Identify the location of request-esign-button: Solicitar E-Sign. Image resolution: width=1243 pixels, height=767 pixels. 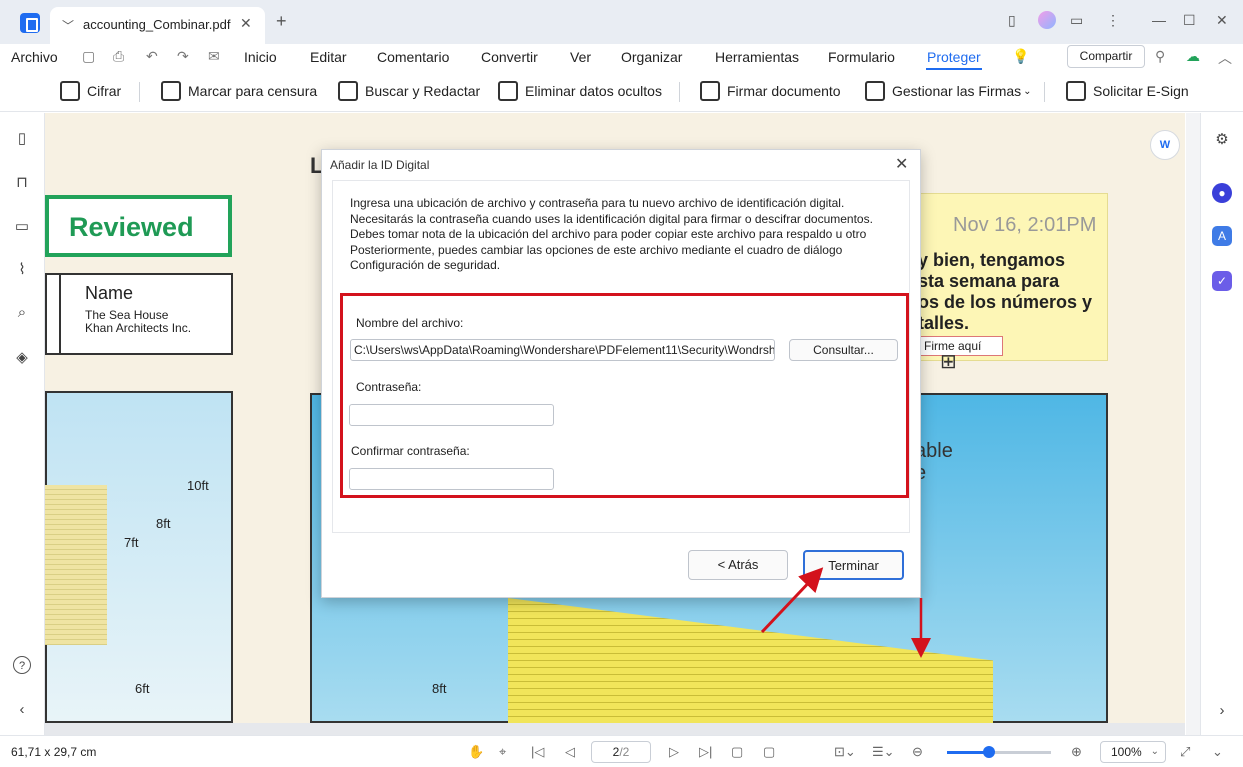
(1127, 91).